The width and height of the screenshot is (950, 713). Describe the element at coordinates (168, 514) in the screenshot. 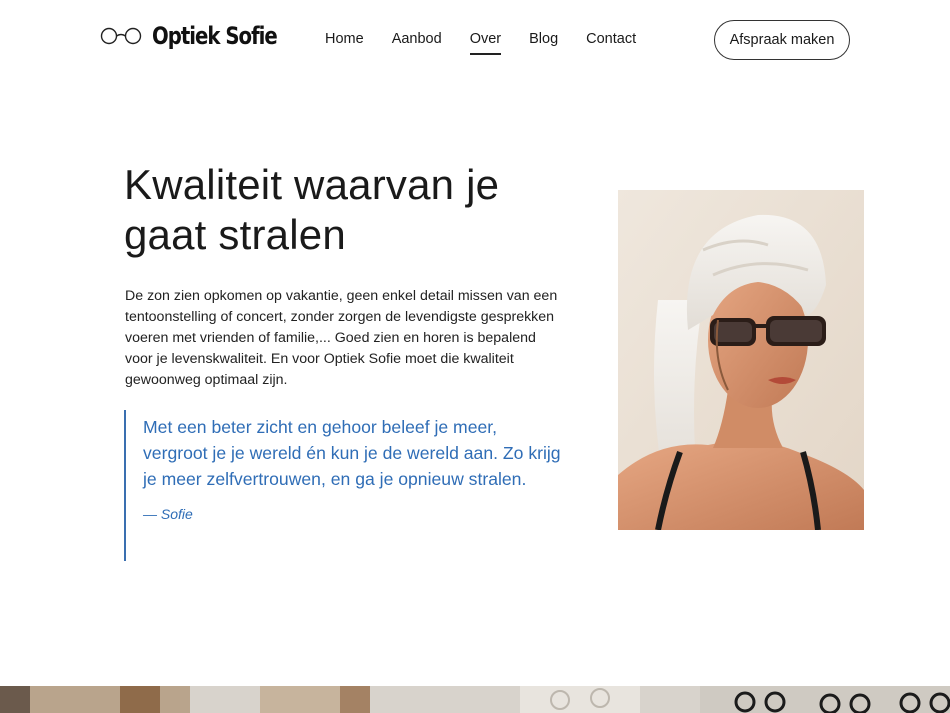

I see `quote-author: — Sofie` at that location.